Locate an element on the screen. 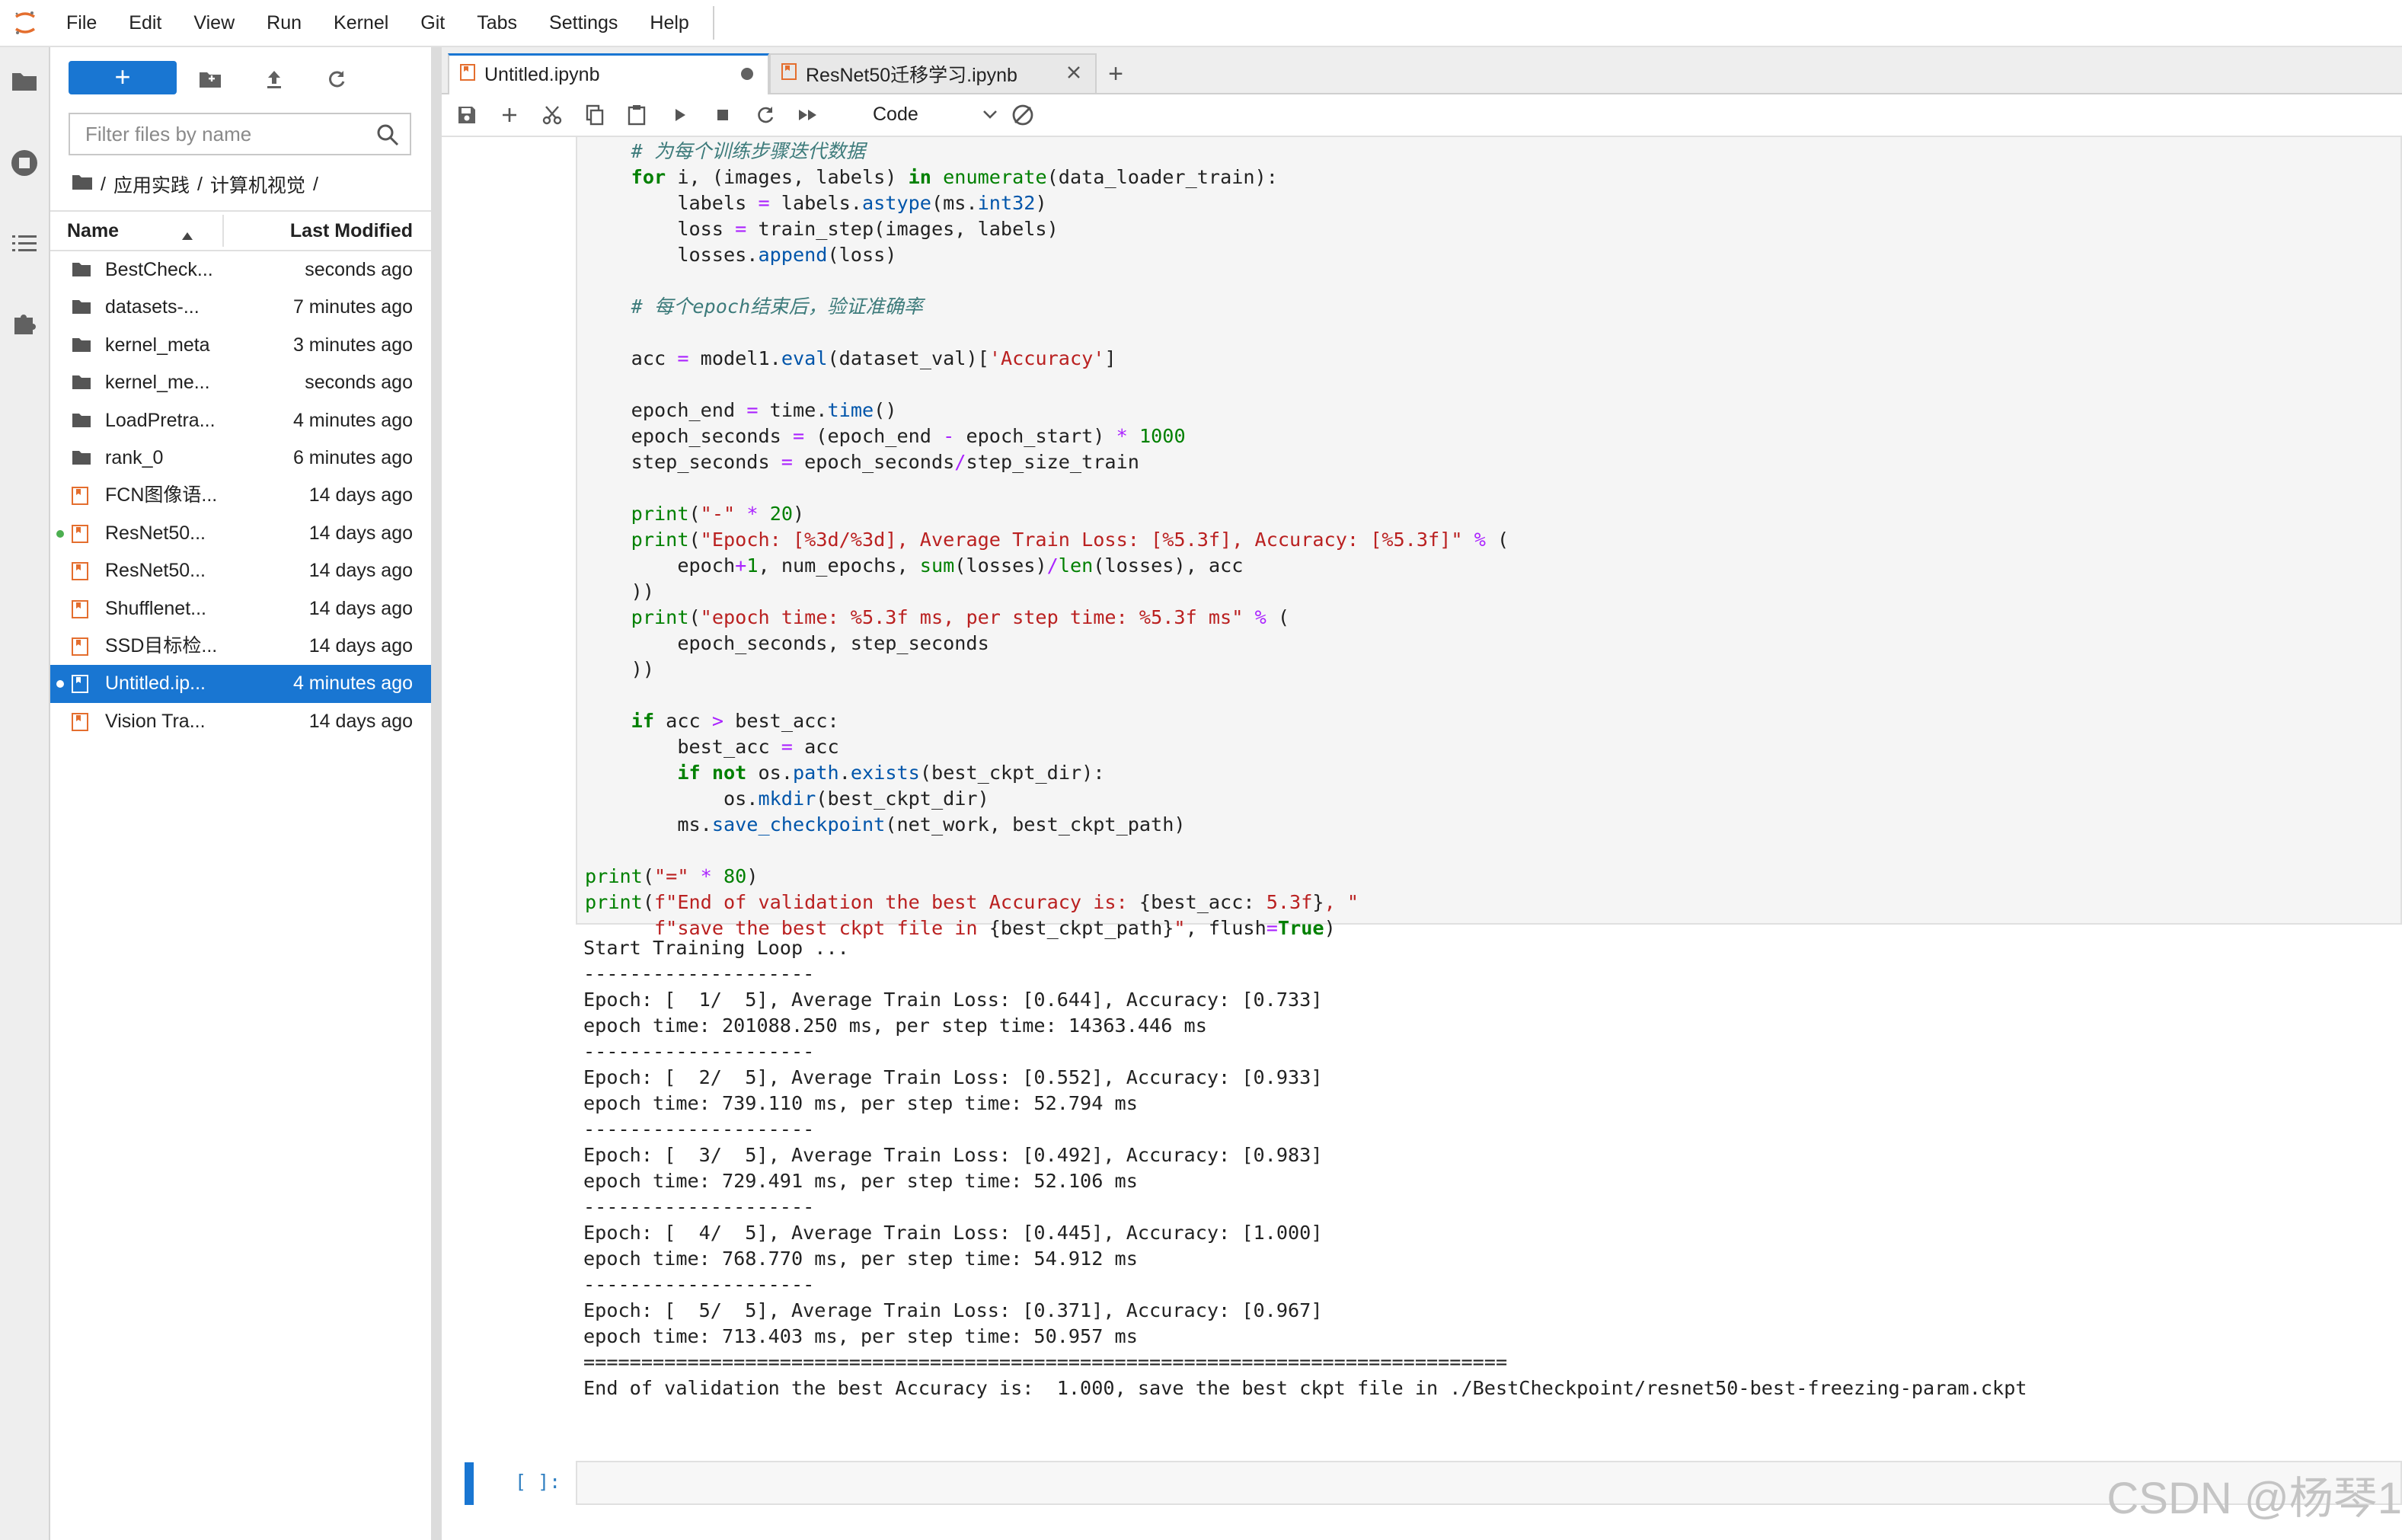  file-list-item: rank_0 6 minutes ago is located at coordinates (240, 458).